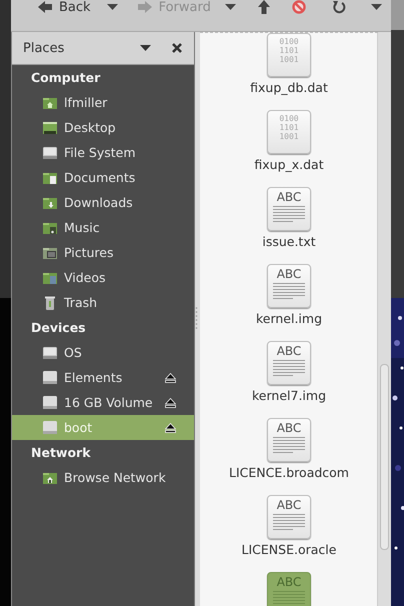 Image resolution: width=404 pixels, height=606 pixels. Describe the element at coordinates (289, 395) in the screenshot. I see `file-name: kernel7.img` at that location.